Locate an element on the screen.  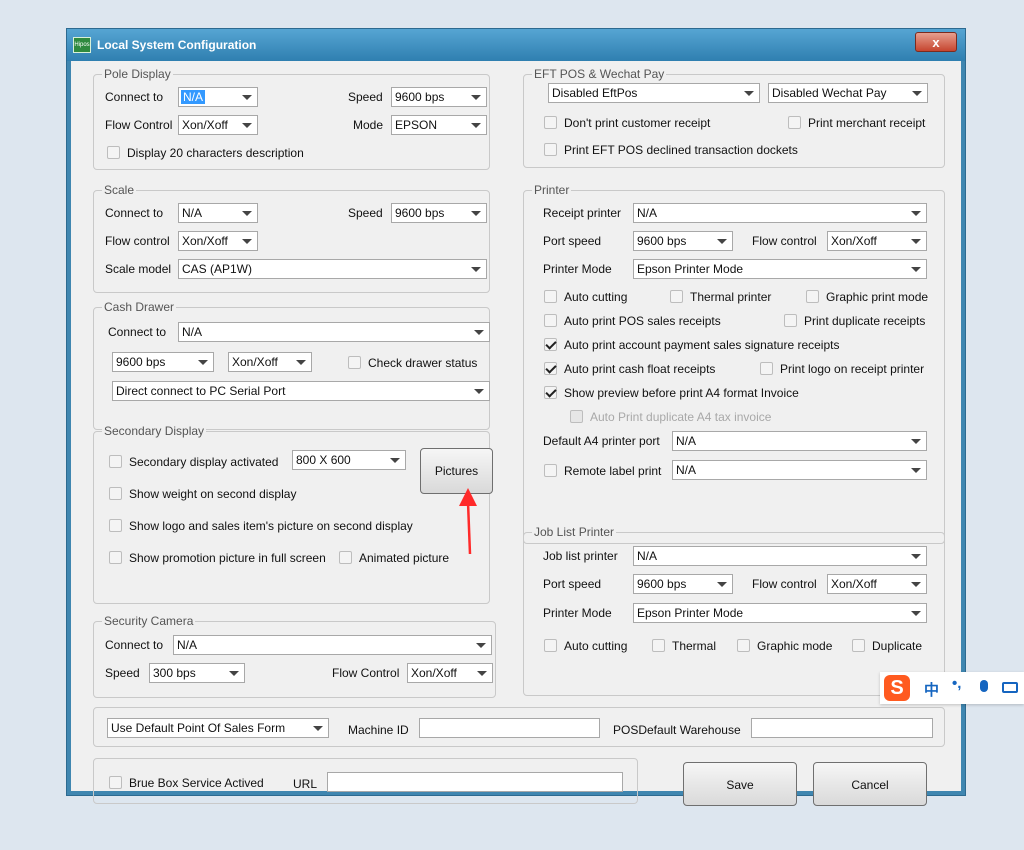
save-button: Save is located at coordinates (740, 784).